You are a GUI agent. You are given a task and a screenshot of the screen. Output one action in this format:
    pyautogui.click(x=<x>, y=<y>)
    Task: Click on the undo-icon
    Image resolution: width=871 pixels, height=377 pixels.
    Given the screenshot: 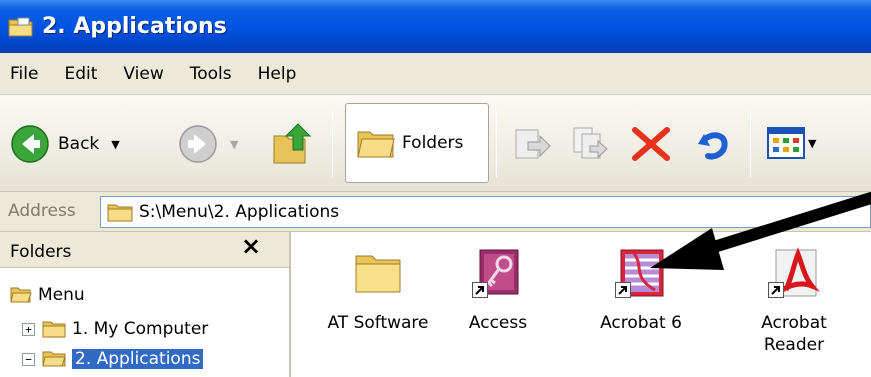 What is the action you would take?
    pyautogui.click(x=713, y=146)
    